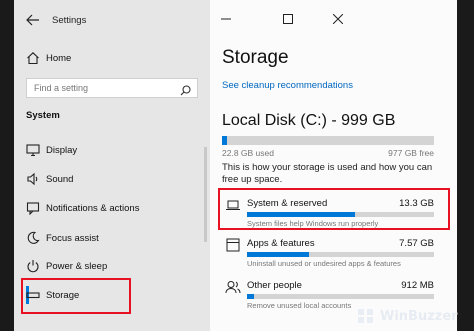 The width and height of the screenshot is (474, 331). What do you see at coordinates (33, 19) in the screenshot?
I see `back-arrow-icon` at bounding box center [33, 19].